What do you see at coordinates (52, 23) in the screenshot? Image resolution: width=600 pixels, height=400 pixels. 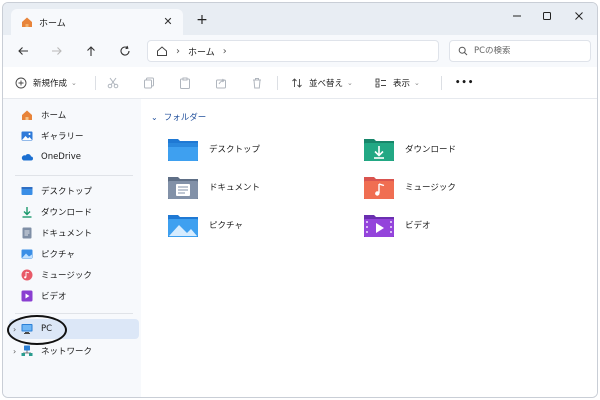 I see `tab-label: ホーム` at bounding box center [52, 23].